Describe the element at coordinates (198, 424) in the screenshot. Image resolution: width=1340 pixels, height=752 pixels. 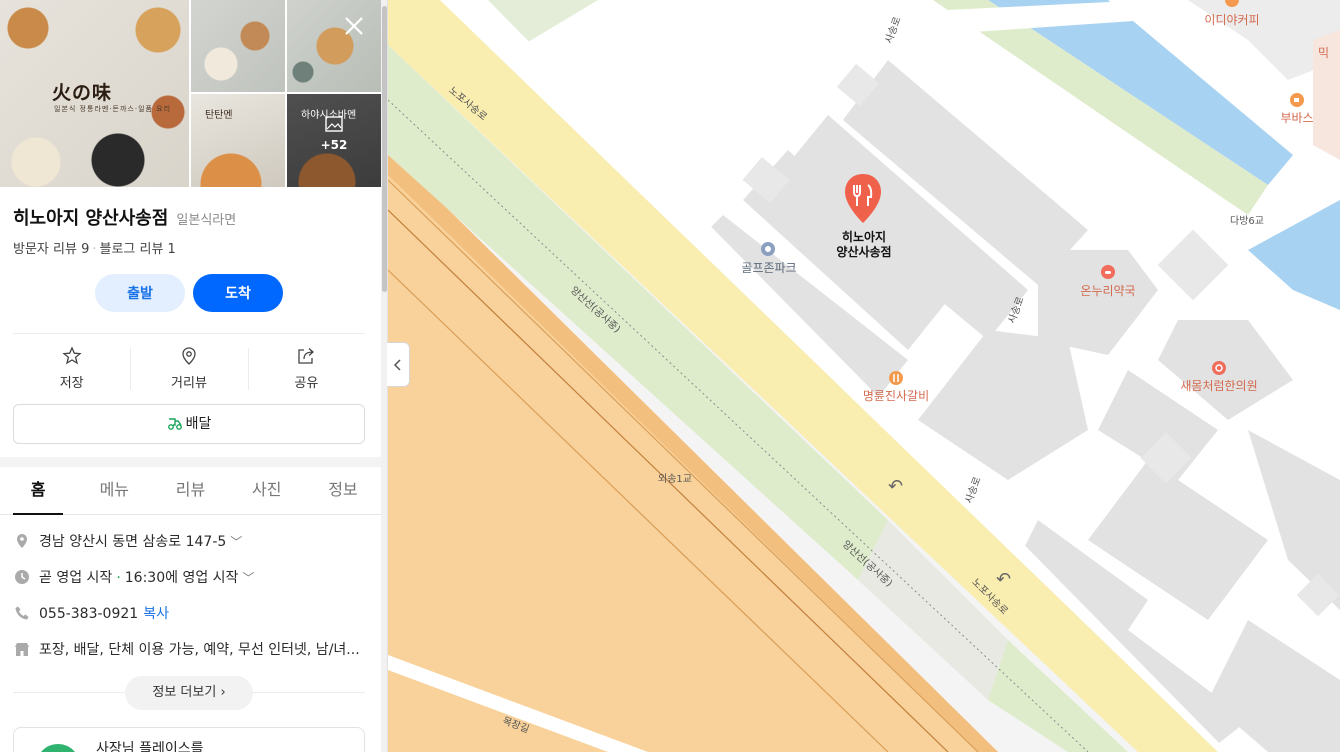
I see `delivery-label: 배달` at that location.